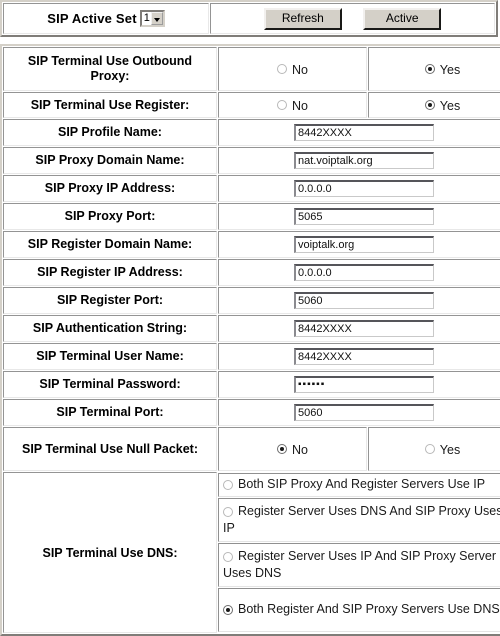 Image resolution: width=500 pixels, height=636 pixels. What do you see at coordinates (110, 188) in the screenshot?
I see `row-label-proxy-ip-address: SIP Proxy IP Address:` at bounding box center [110, 188].